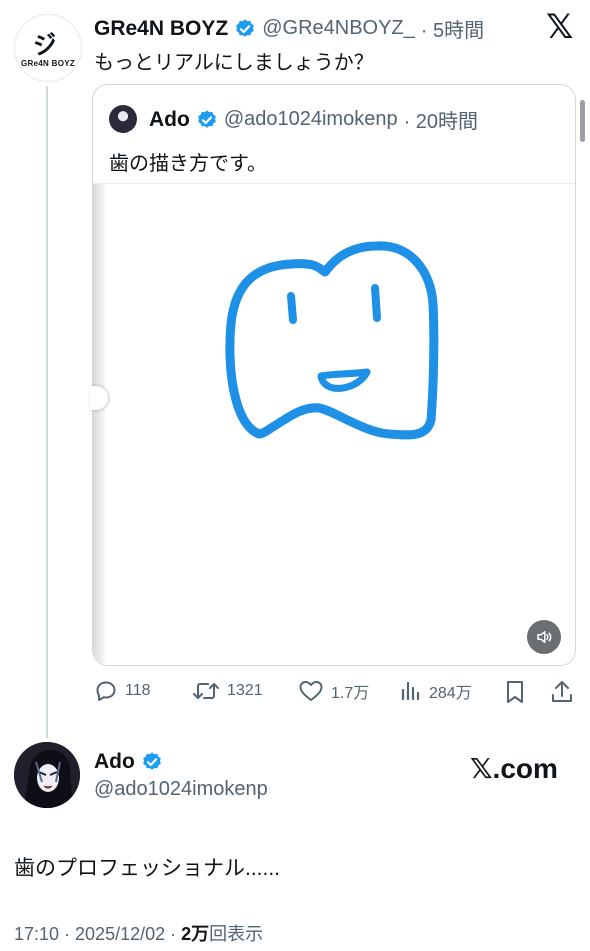  I want to click on reply-button: 118, so click(122, 691).